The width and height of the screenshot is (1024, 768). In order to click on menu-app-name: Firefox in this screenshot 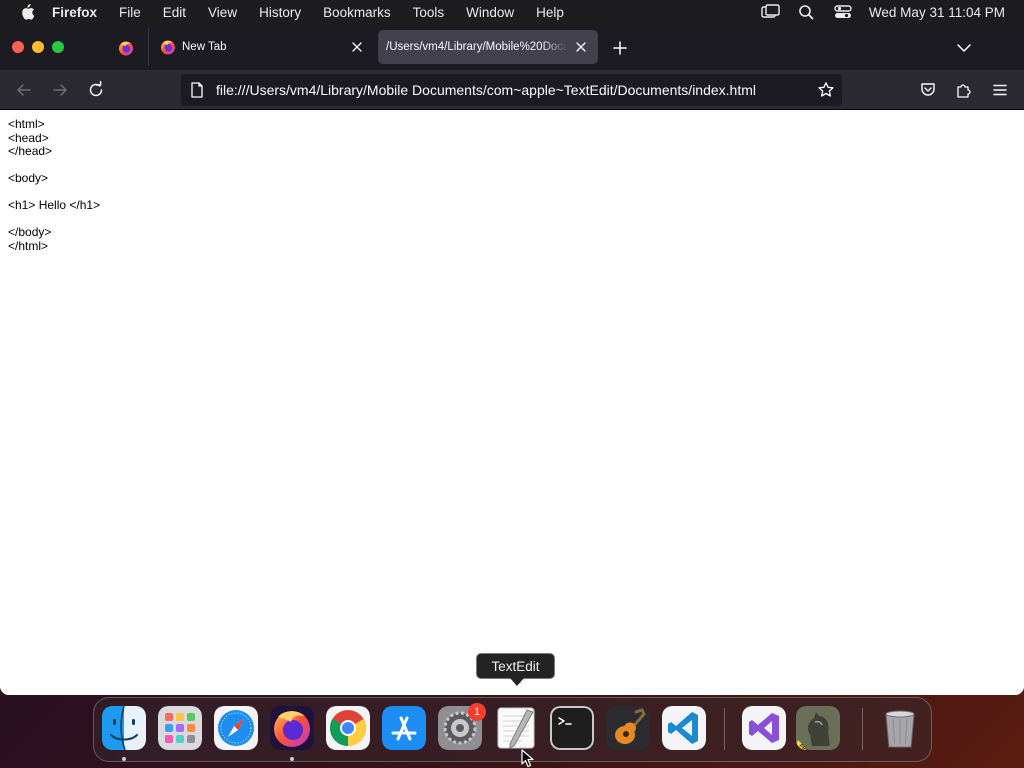, I will do `click(80, 12)`.